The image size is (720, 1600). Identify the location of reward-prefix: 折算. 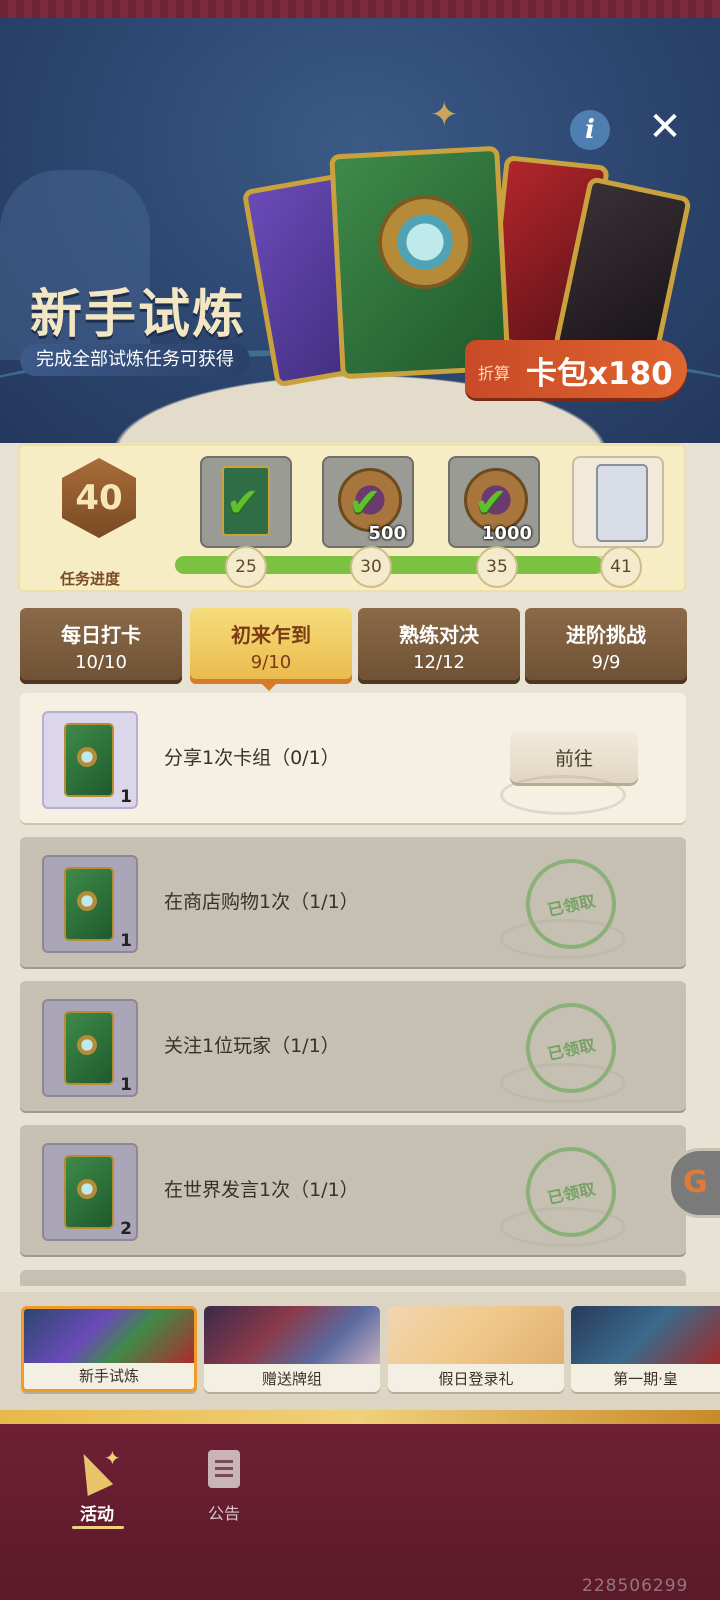
(494, 373).